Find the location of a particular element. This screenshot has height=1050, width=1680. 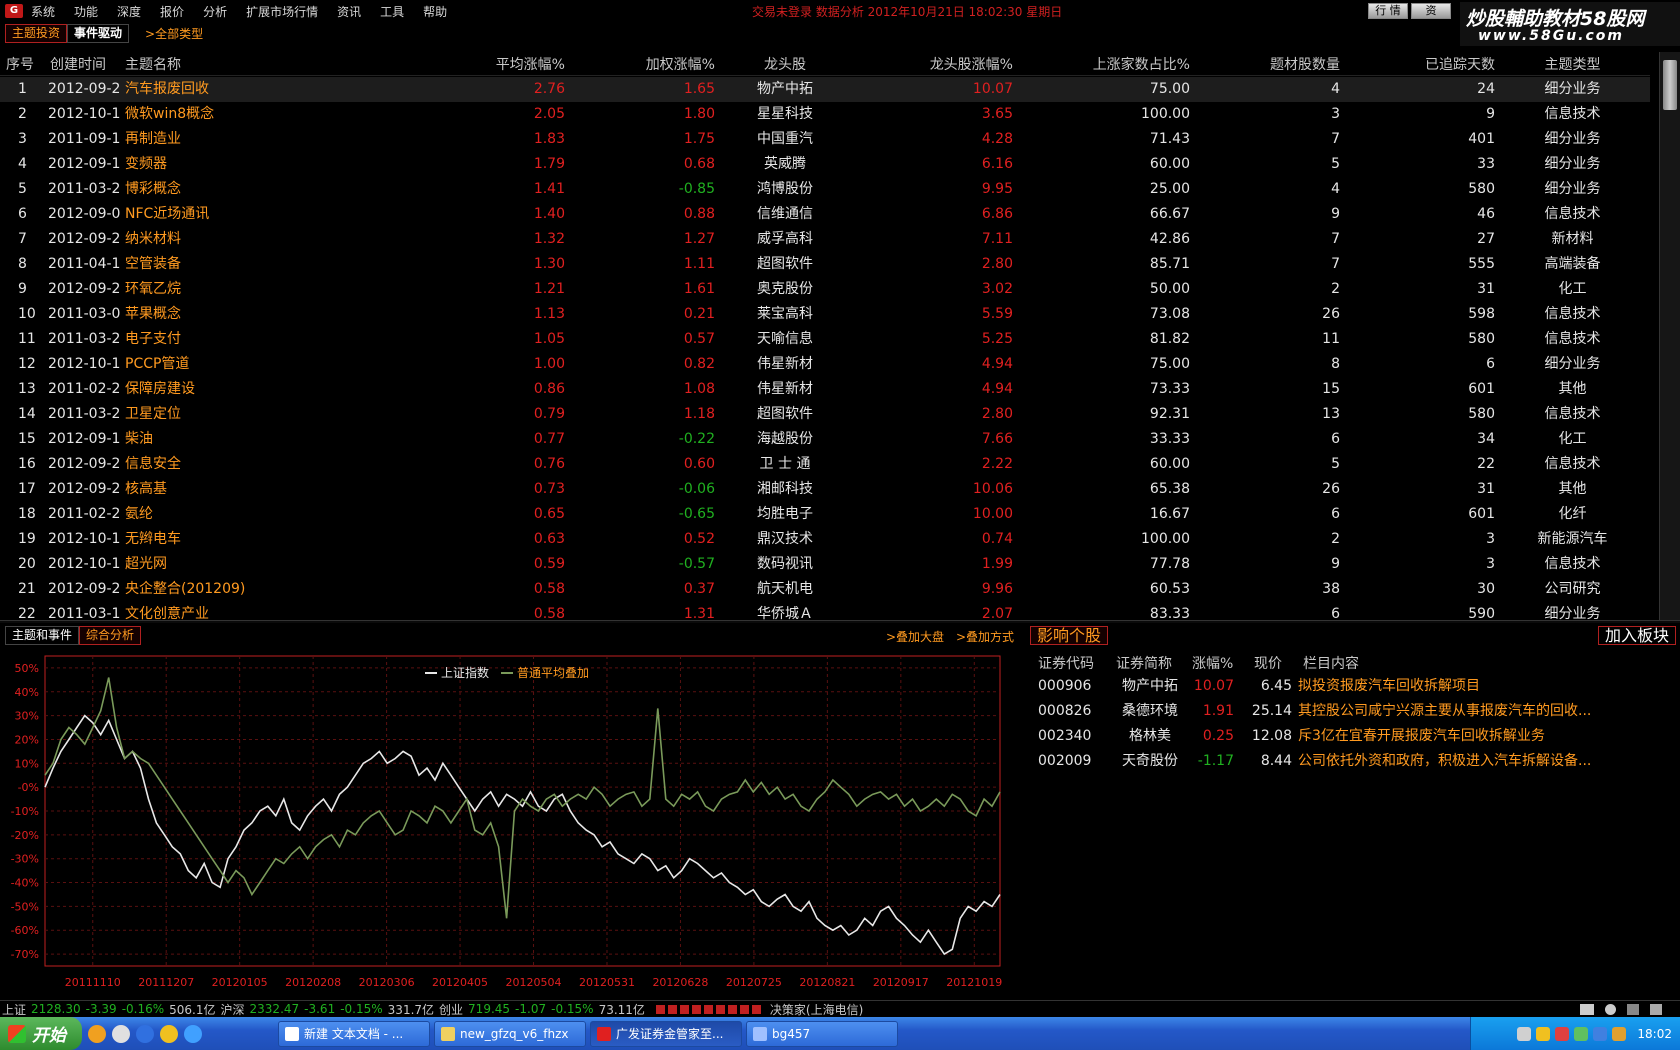

quicklaunch-browser-icon is located at coordinates (193, 1033).